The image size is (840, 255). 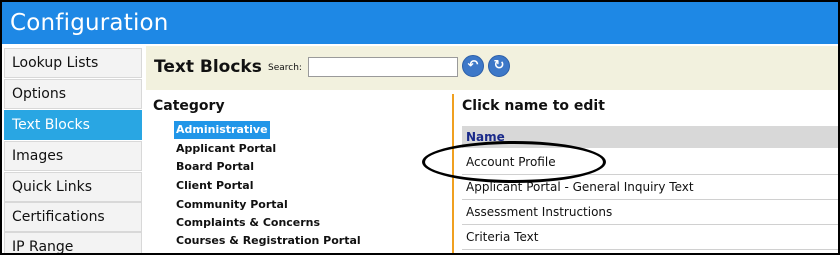 I want to click on sidebar-item-quick-links: Quick Links, so click(x=73, y=187).